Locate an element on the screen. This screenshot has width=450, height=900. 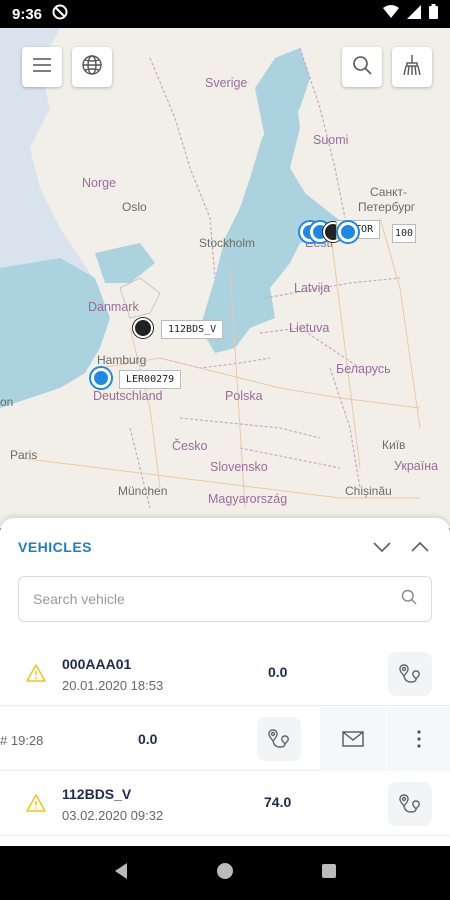
more-options-button is located at coordinates (418, 739).